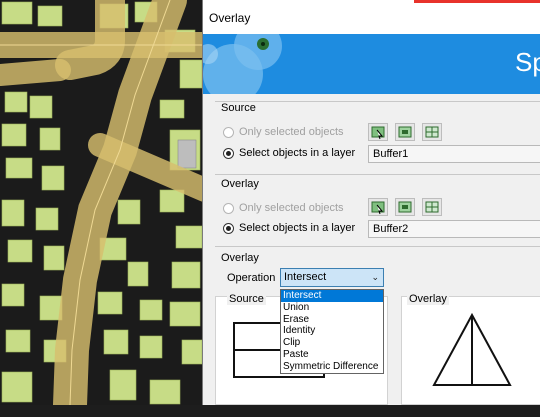  What do you see at coordinates (375, 277) in the screenshot?
I see `chevron-down-icon: ⌄` at bounding box center [375, 277].